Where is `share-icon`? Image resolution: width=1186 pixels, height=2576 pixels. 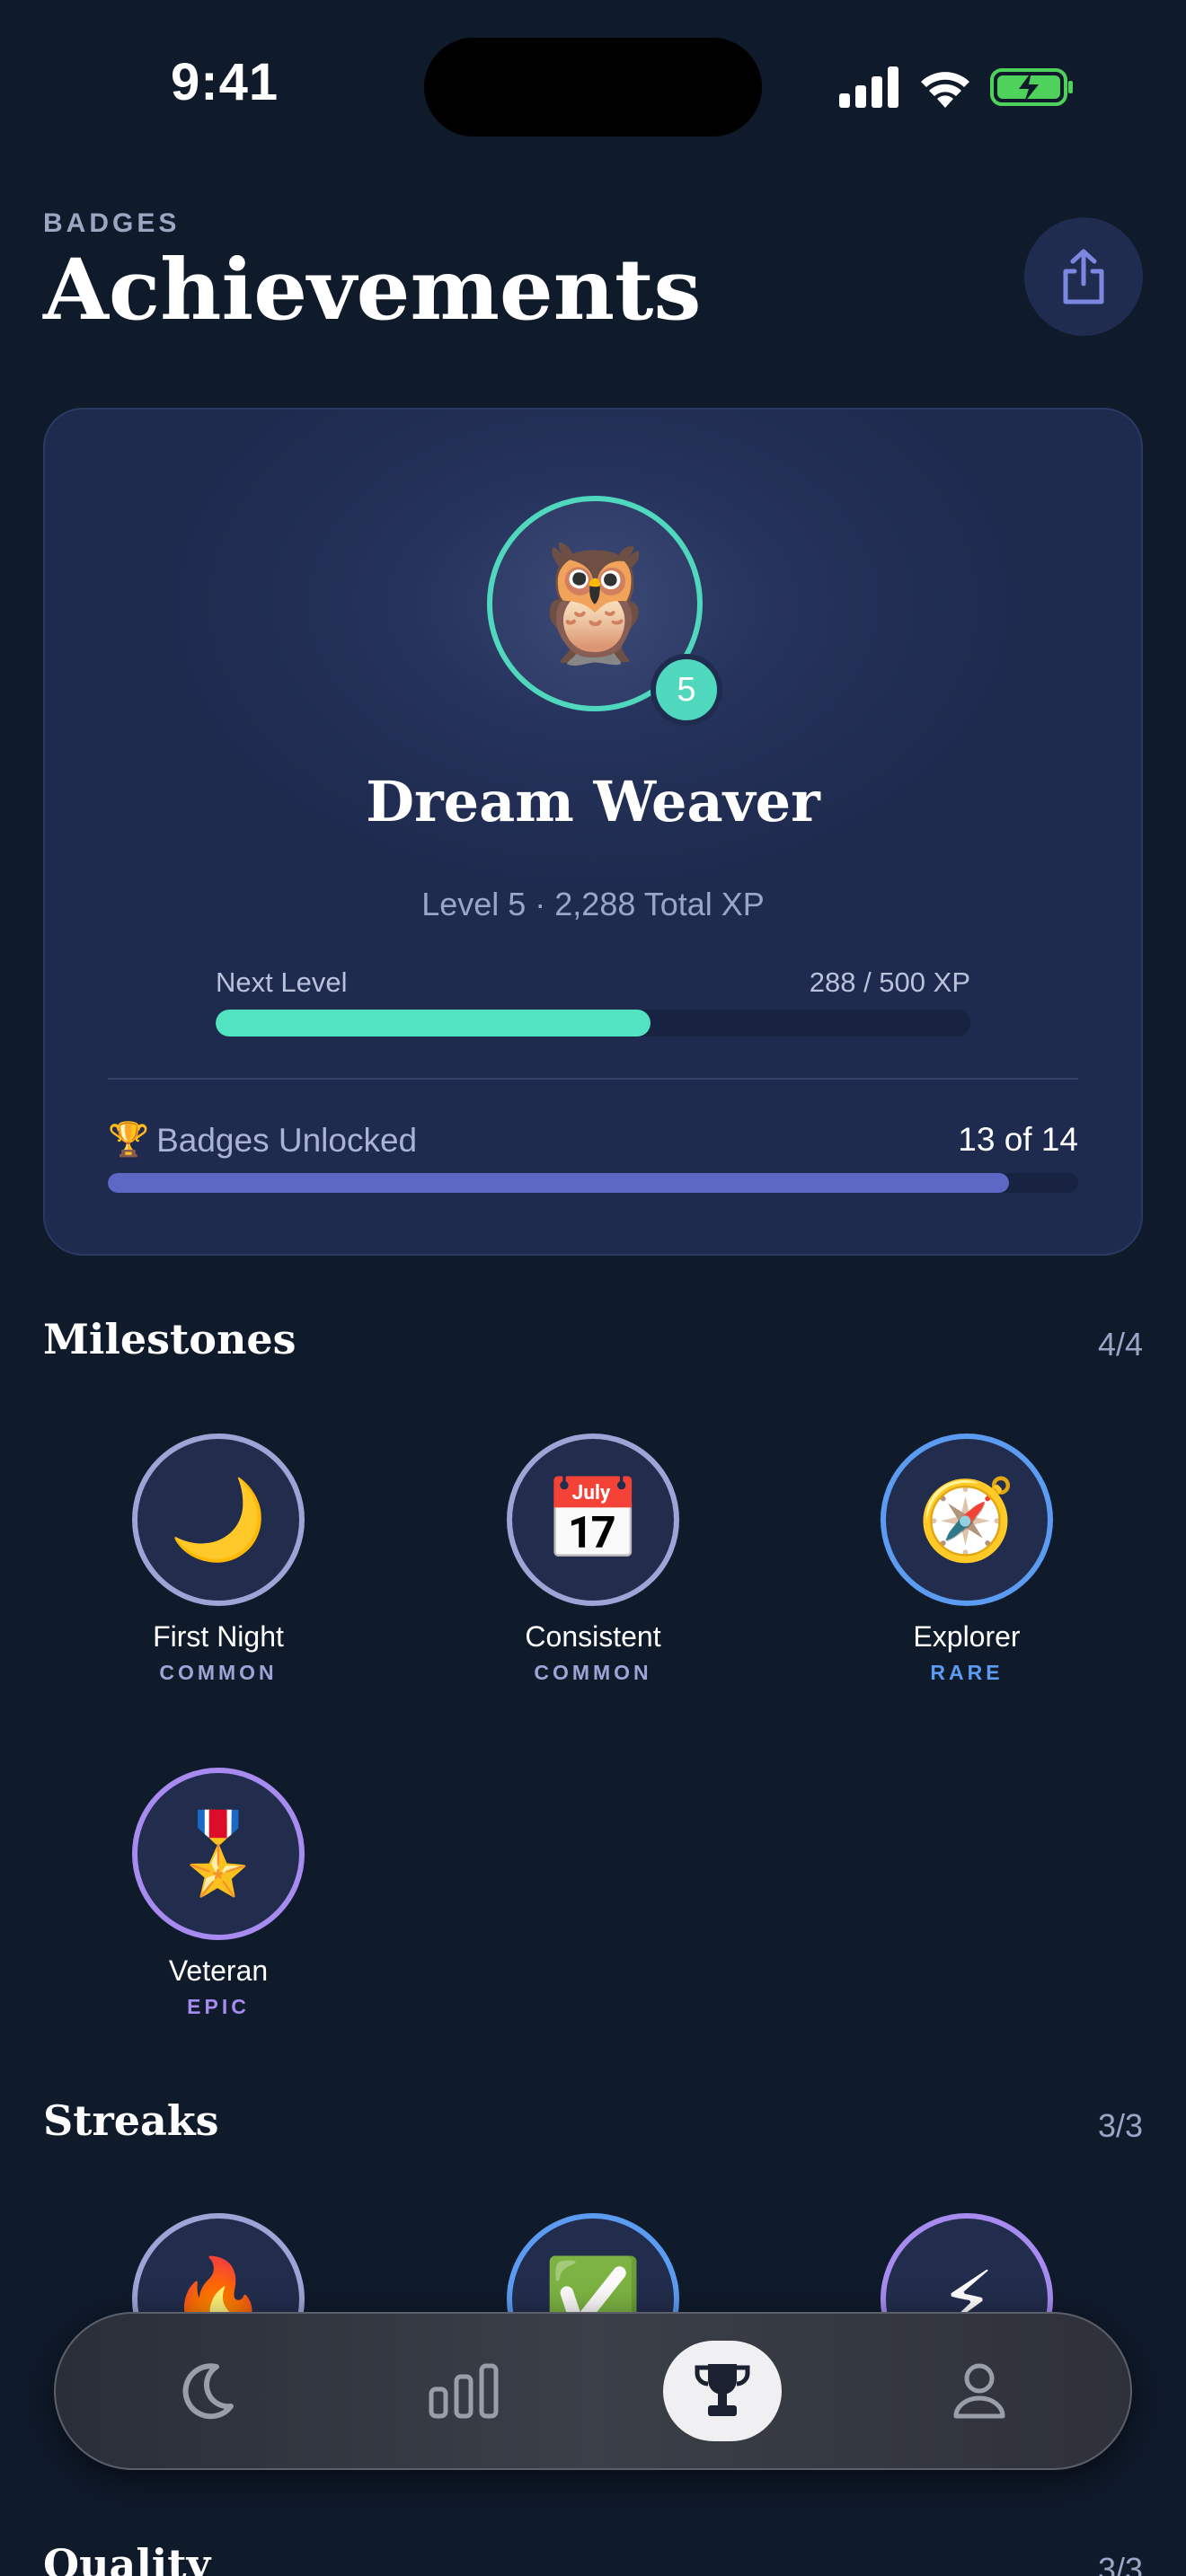 share-icon is located at coordinates (1083, 276).